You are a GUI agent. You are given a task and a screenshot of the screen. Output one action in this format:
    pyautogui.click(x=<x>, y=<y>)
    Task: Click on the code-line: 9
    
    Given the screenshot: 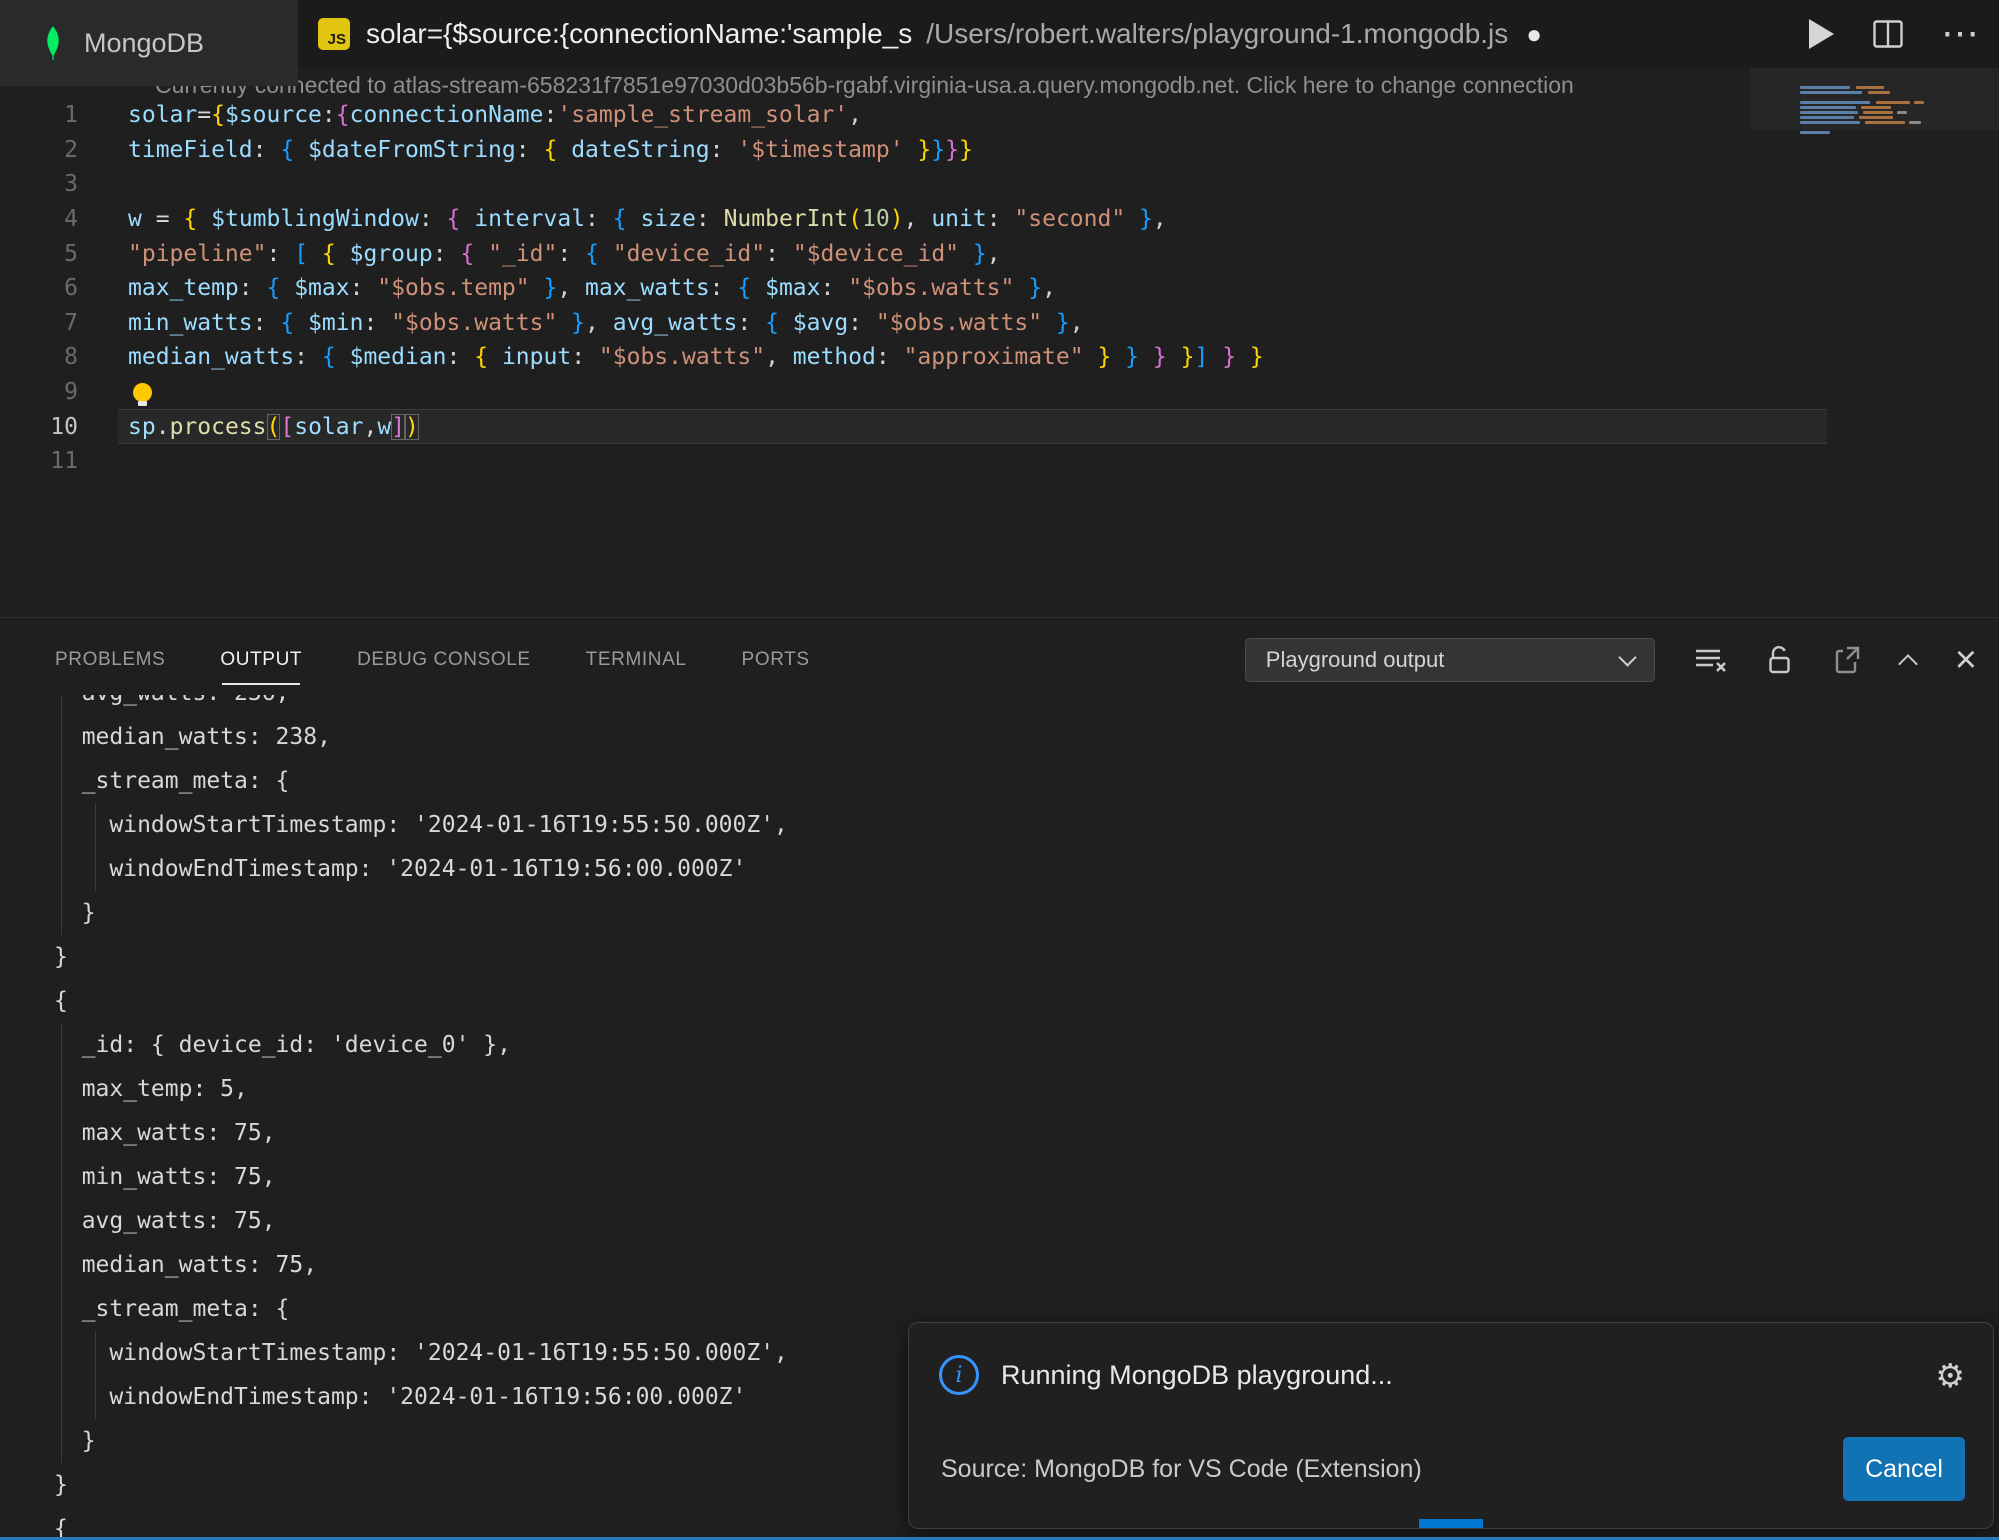 What is the action you would take?
    pyautogui.click(x=999, y=392)
    